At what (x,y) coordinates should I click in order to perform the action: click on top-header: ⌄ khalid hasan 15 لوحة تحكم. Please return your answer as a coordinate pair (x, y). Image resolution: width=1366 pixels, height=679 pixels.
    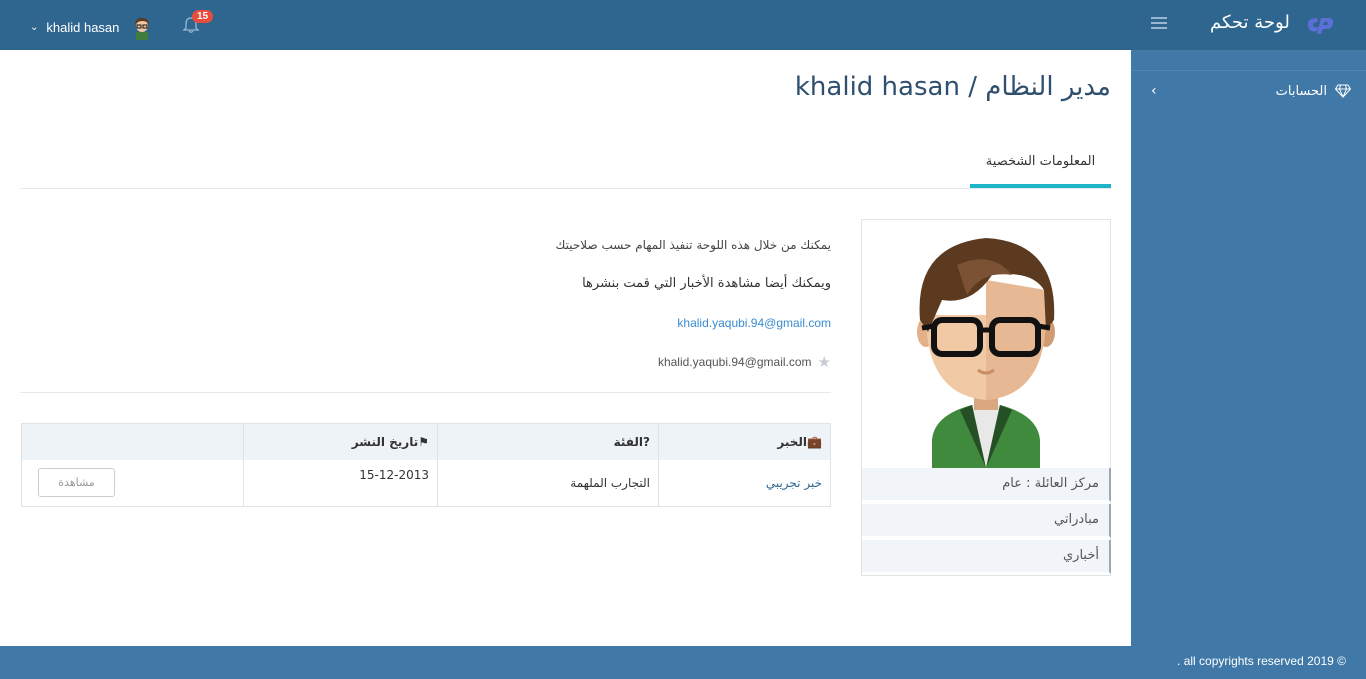
    Looking at the image, I should click on (683, 25).